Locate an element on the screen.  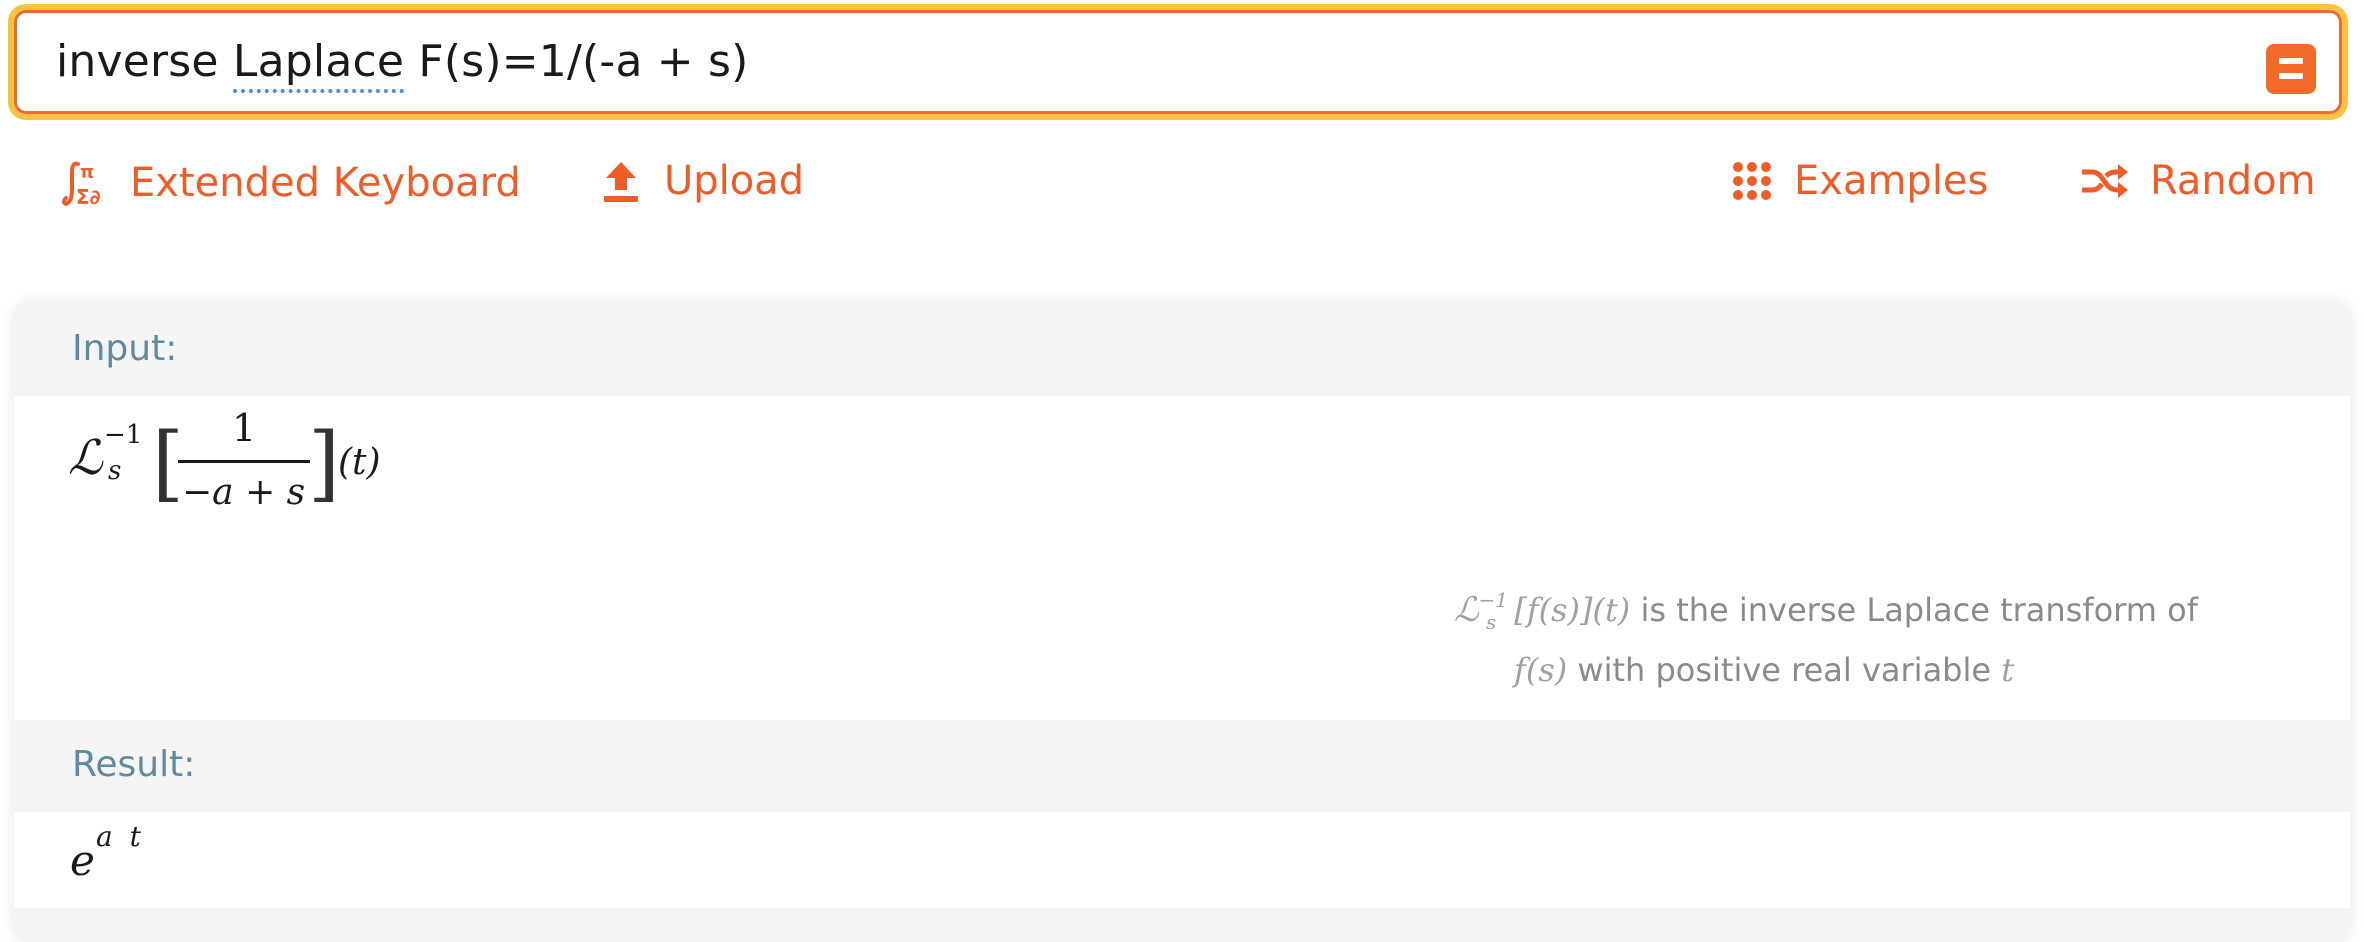
examples-button: Examples is located at coordinates (1860, 181).